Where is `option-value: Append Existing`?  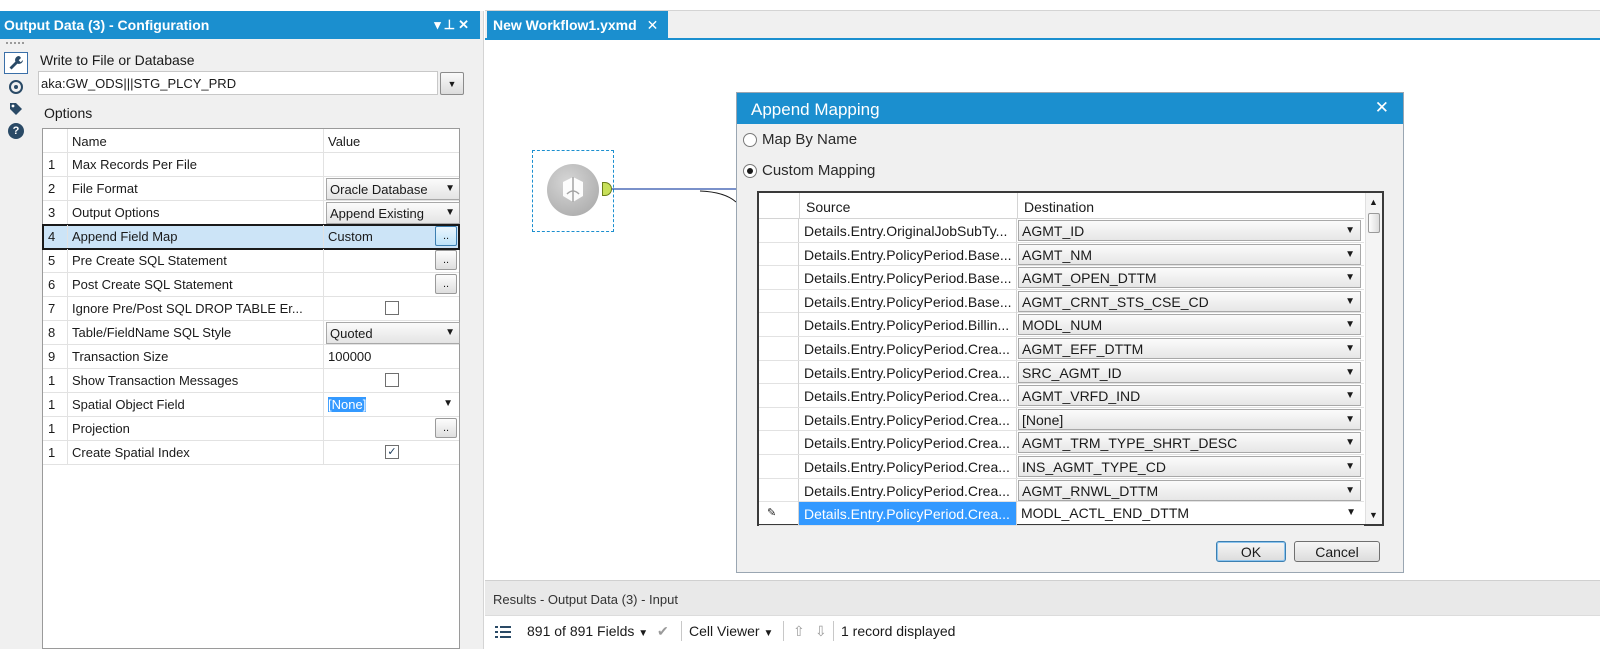
option-value: Append Existing is located at coordinates (377, 213).